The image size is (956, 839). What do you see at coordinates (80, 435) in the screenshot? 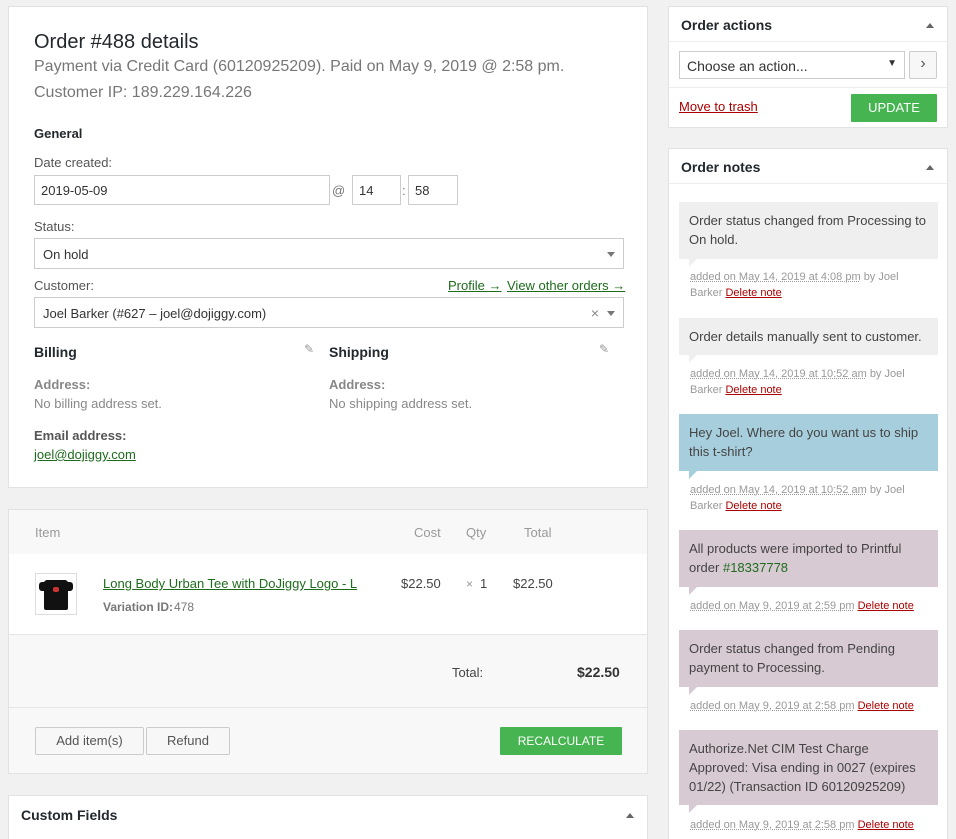
I see `email-label: Email address:` at bounding box center [80, 435].